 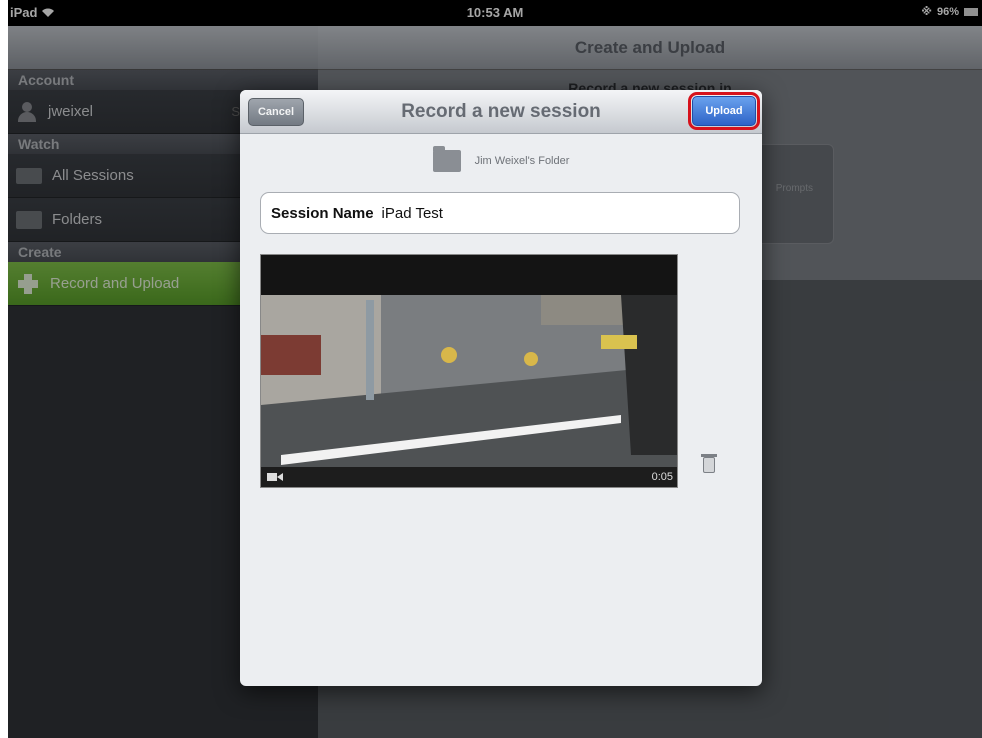 I want to click on trash-icon, so click(x=709, y=463).